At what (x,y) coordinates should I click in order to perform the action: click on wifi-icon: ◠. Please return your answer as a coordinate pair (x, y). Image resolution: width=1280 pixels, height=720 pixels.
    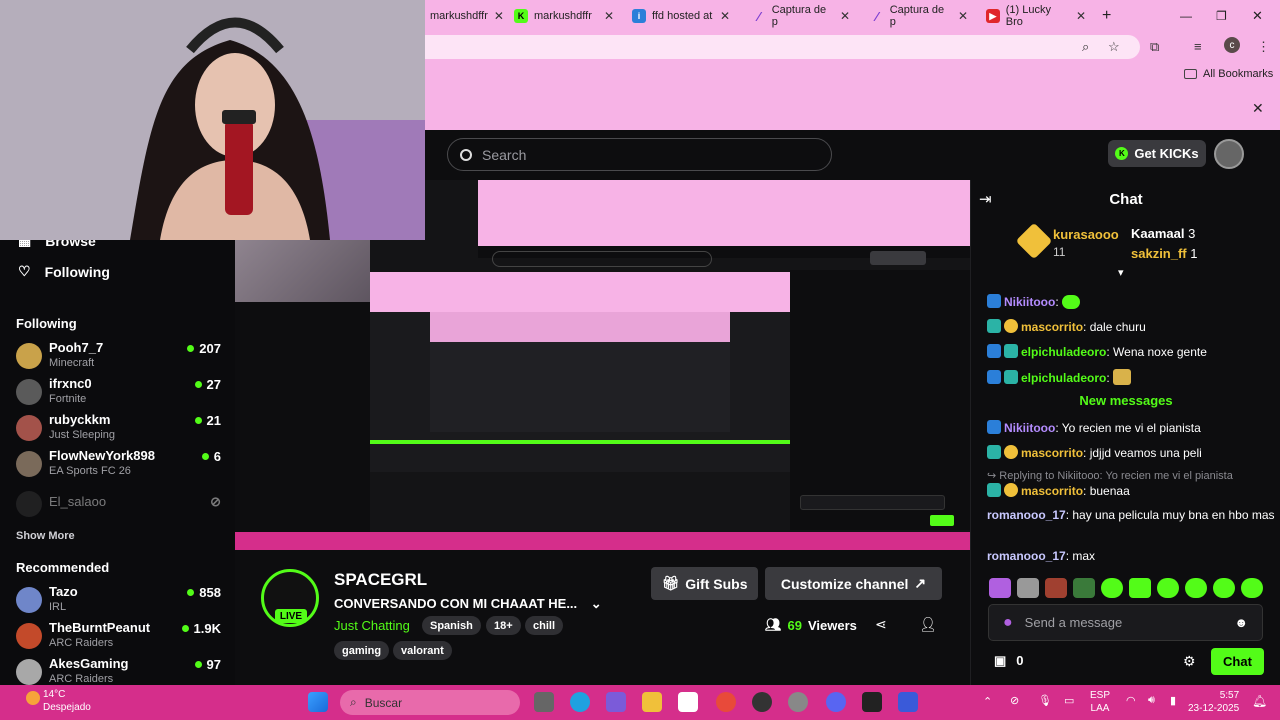
    Looking at the image, I should click on (1131, 700).